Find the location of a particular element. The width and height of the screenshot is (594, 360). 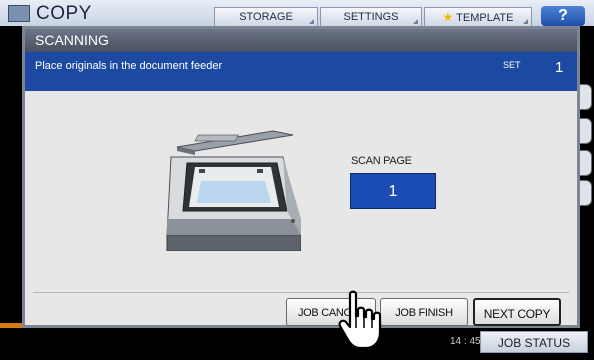

dialog-title: SCANNING is located at coordinates (301, 40).